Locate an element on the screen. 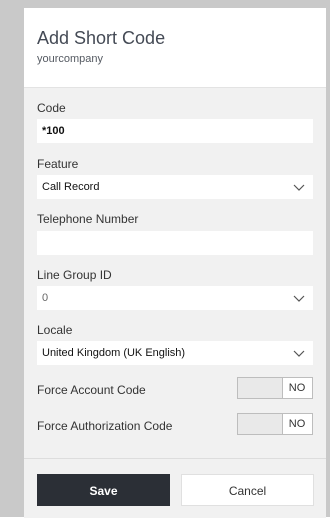 This screenshot has height=518, width=330. force-account-code-toggle: NO is located at coordinates (275, 388).